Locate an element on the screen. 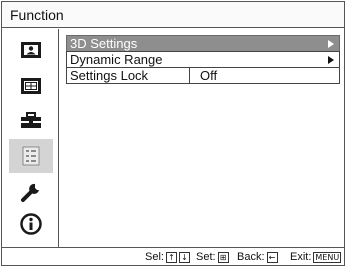  sidebar-item-installation is located at coordinates (31, 192).